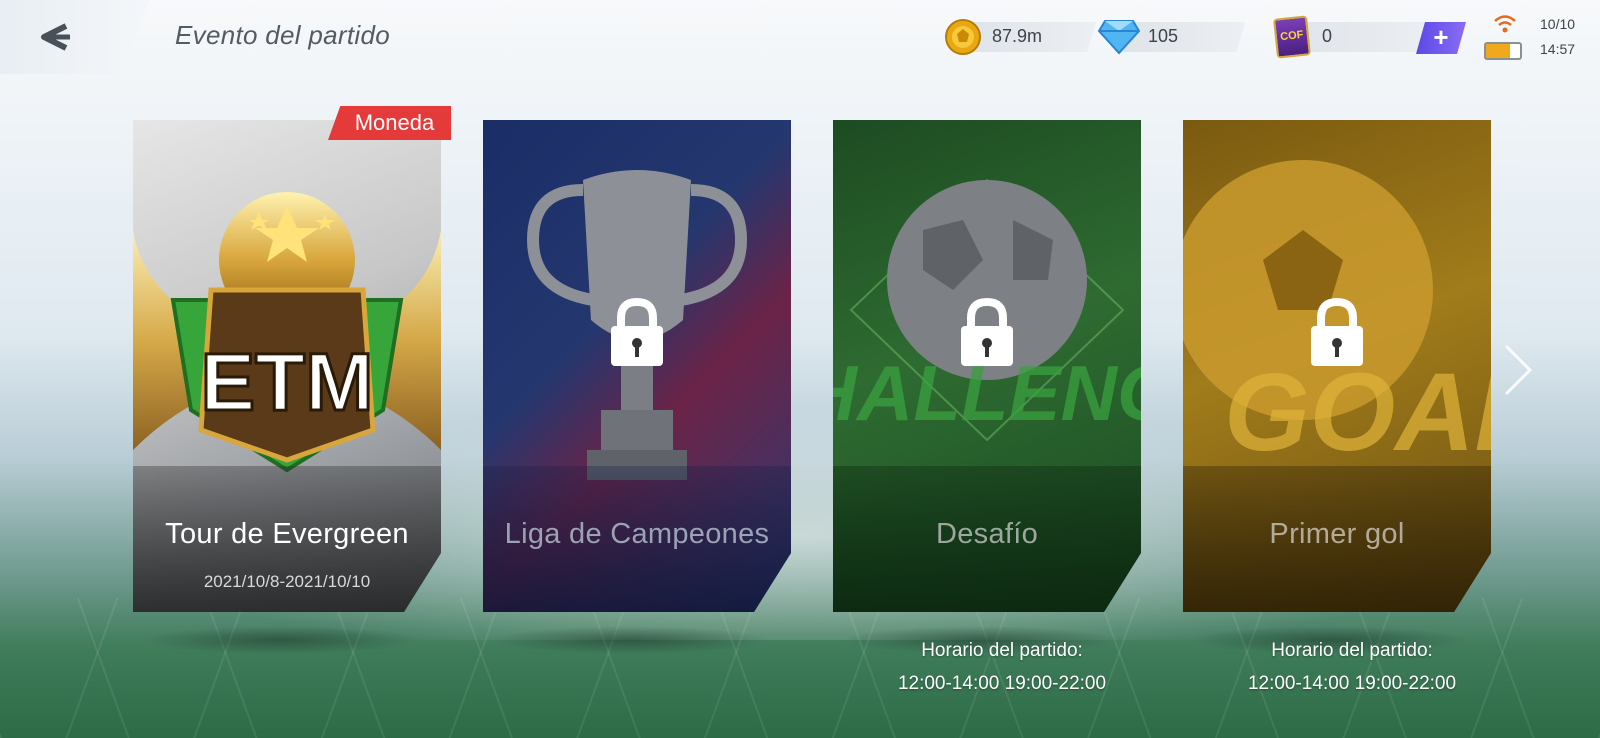 The height and width of the screenshot is (738, 1600). Describe the element at coordinates (1558, 49) in the screenshot. I see `status-time: 14:57` at that location.